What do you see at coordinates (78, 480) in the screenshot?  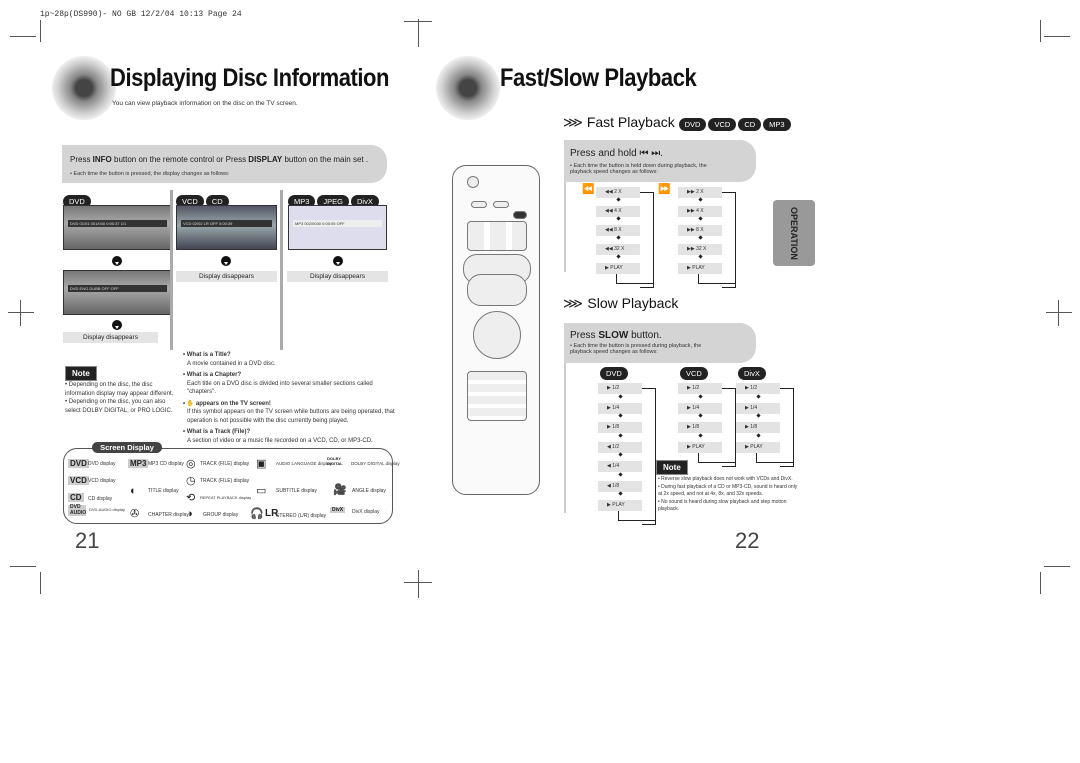 I see `legend-tag: VCD` at bounding box center [78, 480].